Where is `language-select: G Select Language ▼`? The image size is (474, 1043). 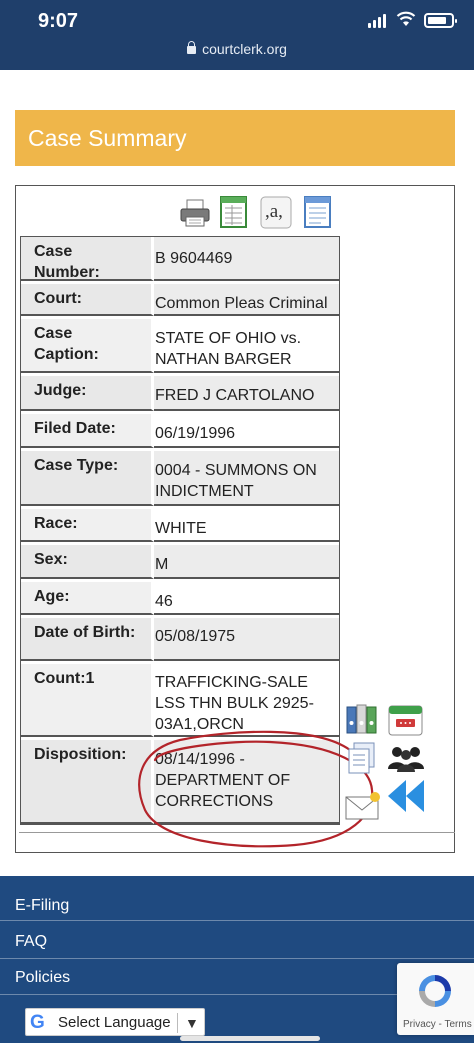 language-select: G Select Language ▼ is located at coordinates (115, 1022).